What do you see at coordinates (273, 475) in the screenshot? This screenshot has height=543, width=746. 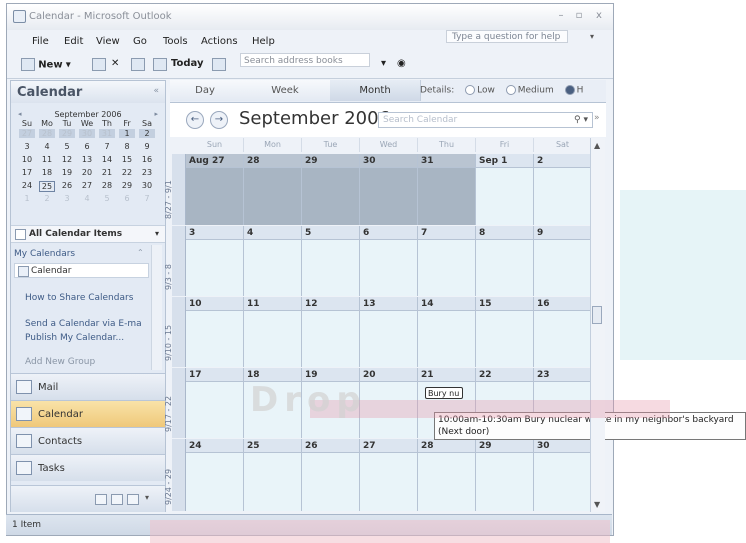 I see `day-cell: 25` at bounding box center [273, 475].